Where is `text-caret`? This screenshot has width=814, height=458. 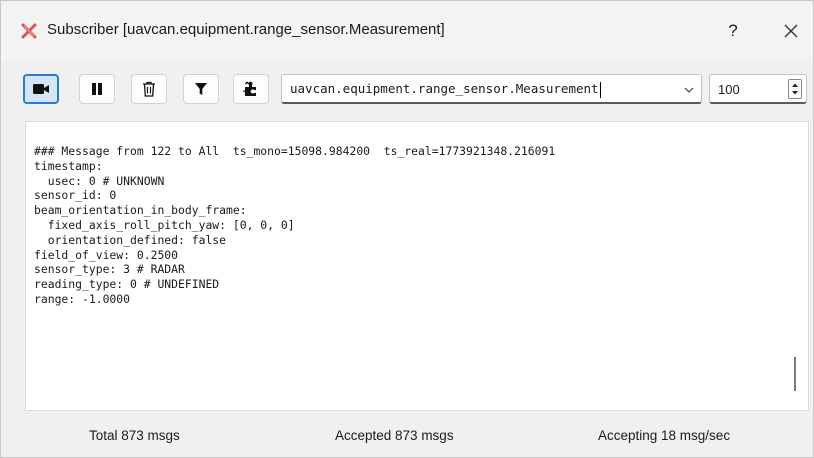
text-caret is located at coordinates (600, 89).